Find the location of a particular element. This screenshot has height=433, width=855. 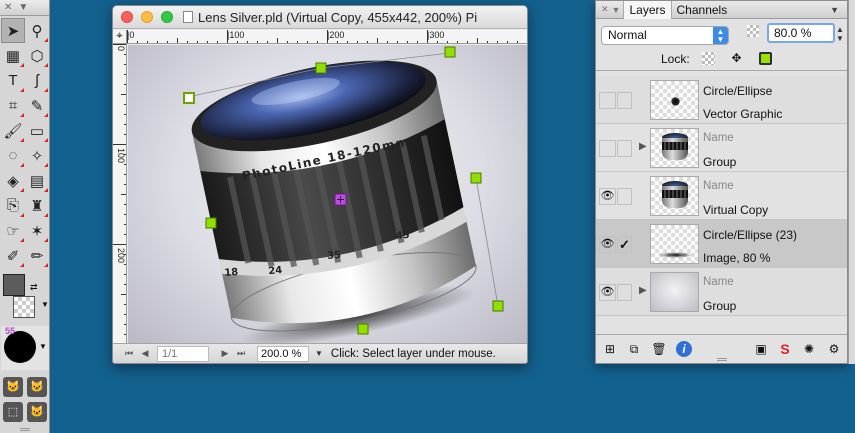

clone-icon: ⎘ is located at coordinates (13, 205).